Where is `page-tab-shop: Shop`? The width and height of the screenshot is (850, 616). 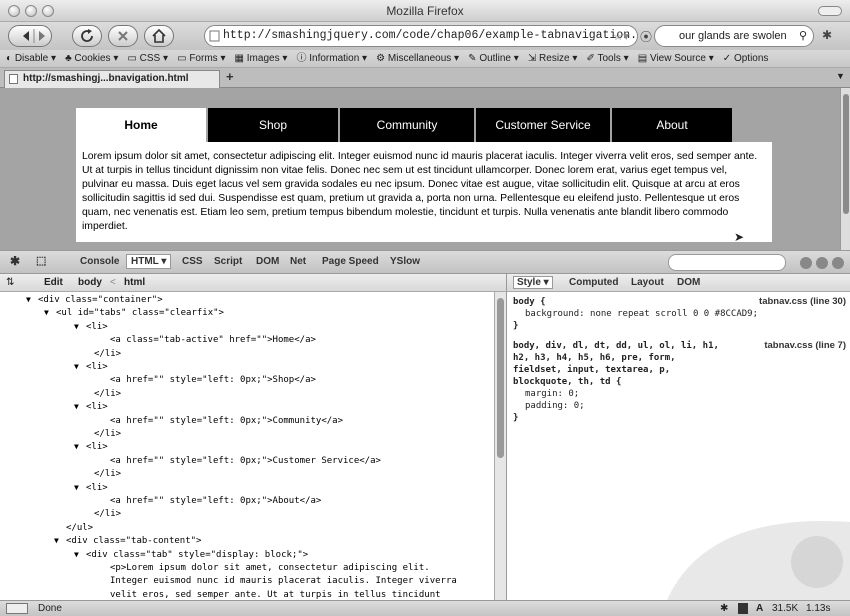 page-tab-shop: Shop is located at coordinates (273, 125).